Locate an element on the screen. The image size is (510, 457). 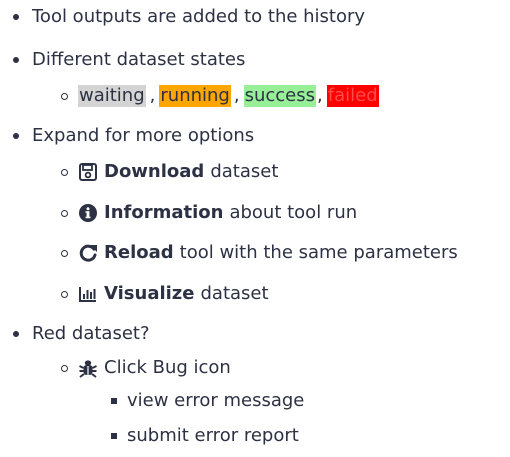
list-item-text: Expand for more options is located at coordinates (143, 135).